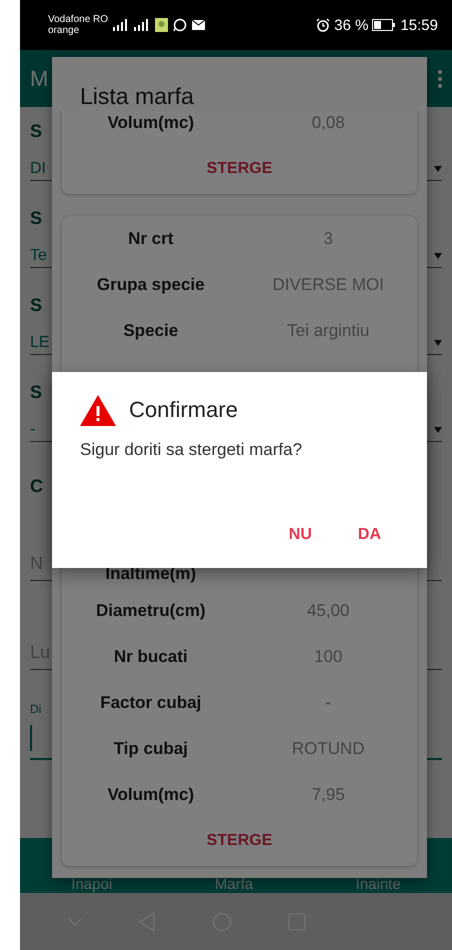 The width and height of the screenshot is (452, 950). I want to click on row-value: 45,00, so click(328, 611).